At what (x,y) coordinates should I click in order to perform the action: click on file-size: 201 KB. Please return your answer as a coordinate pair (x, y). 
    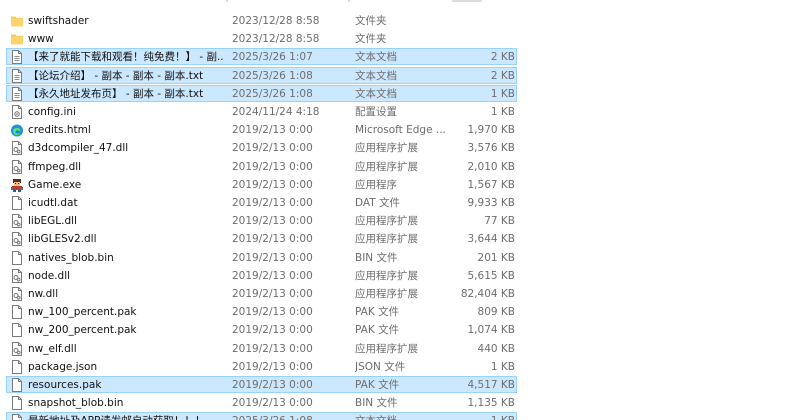
    Looking at the image, I should click on (496, 257).